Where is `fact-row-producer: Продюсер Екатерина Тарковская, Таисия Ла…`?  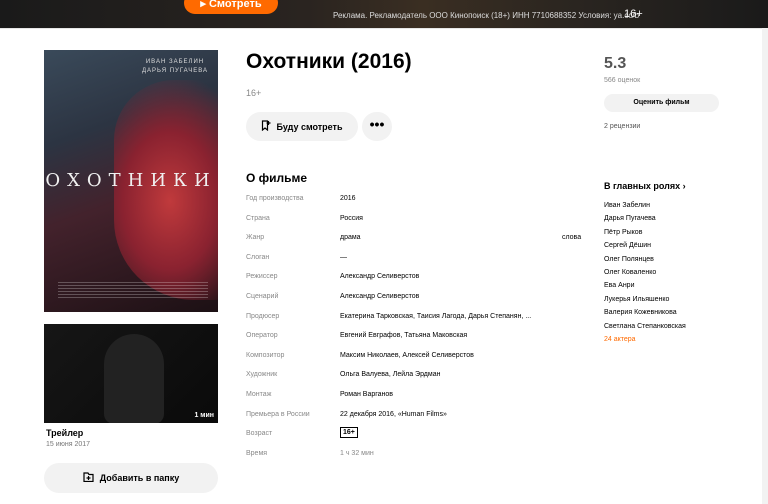
fact-row-producer: Продюсер Екатерина Тарковская, Таисия Ла… is located at coordinates (416, 323).